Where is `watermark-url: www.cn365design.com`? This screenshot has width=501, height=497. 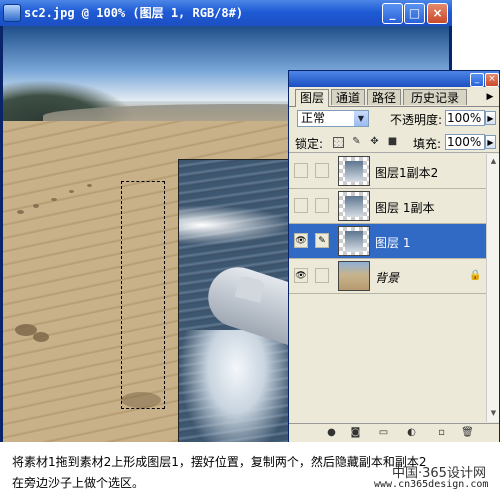 watermark-url: www.cn365design.com is located at coordinates (431, 484).